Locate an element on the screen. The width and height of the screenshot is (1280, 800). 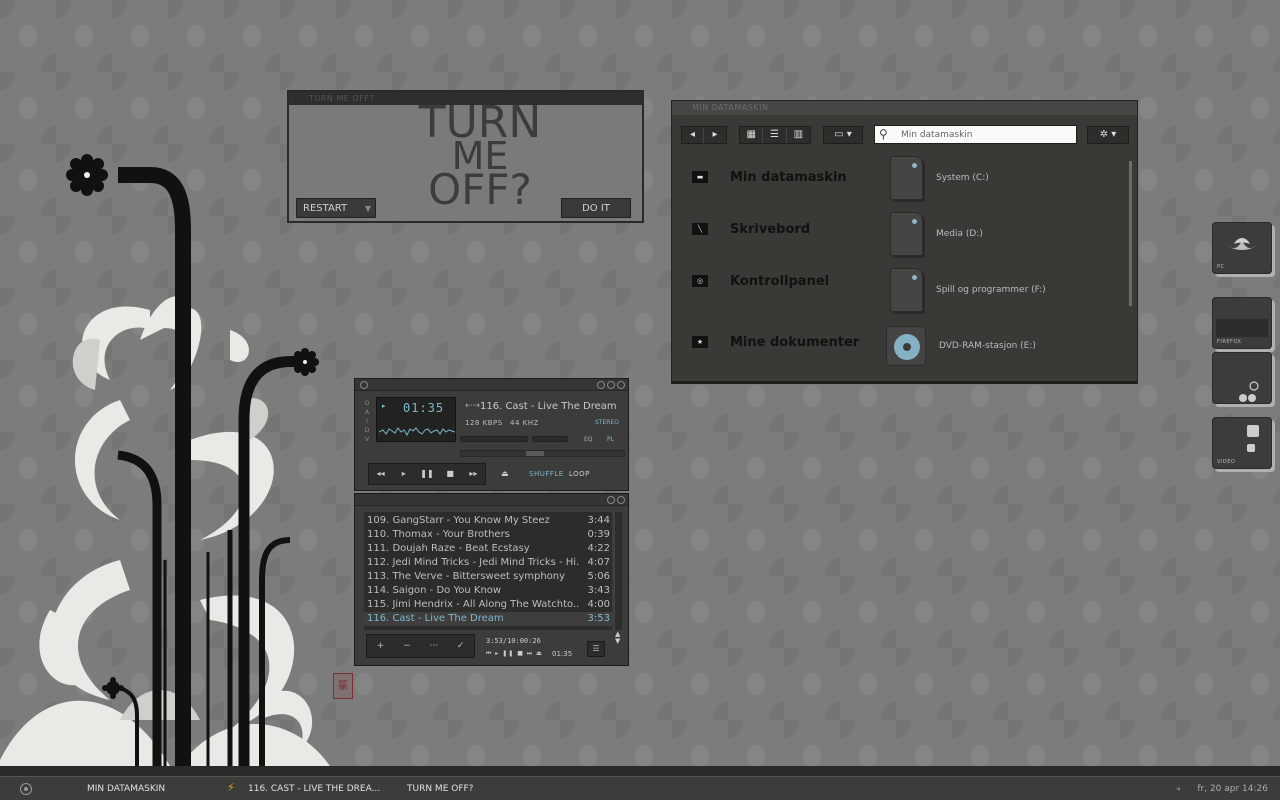
track-duration: 0:39 is located at coordinates (598, 534).